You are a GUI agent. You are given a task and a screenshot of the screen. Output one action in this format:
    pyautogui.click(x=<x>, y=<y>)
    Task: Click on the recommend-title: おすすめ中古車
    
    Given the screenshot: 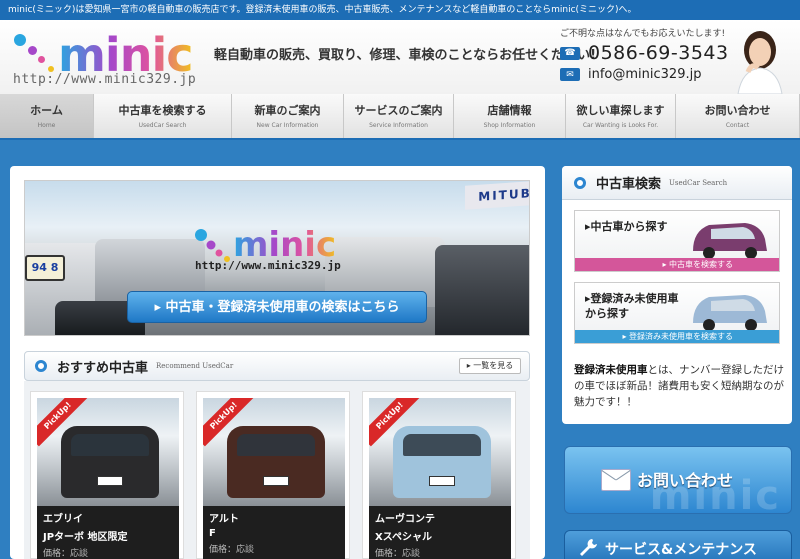 What is the action you would take?
    pyautogui.click(x=103, y=368)
    